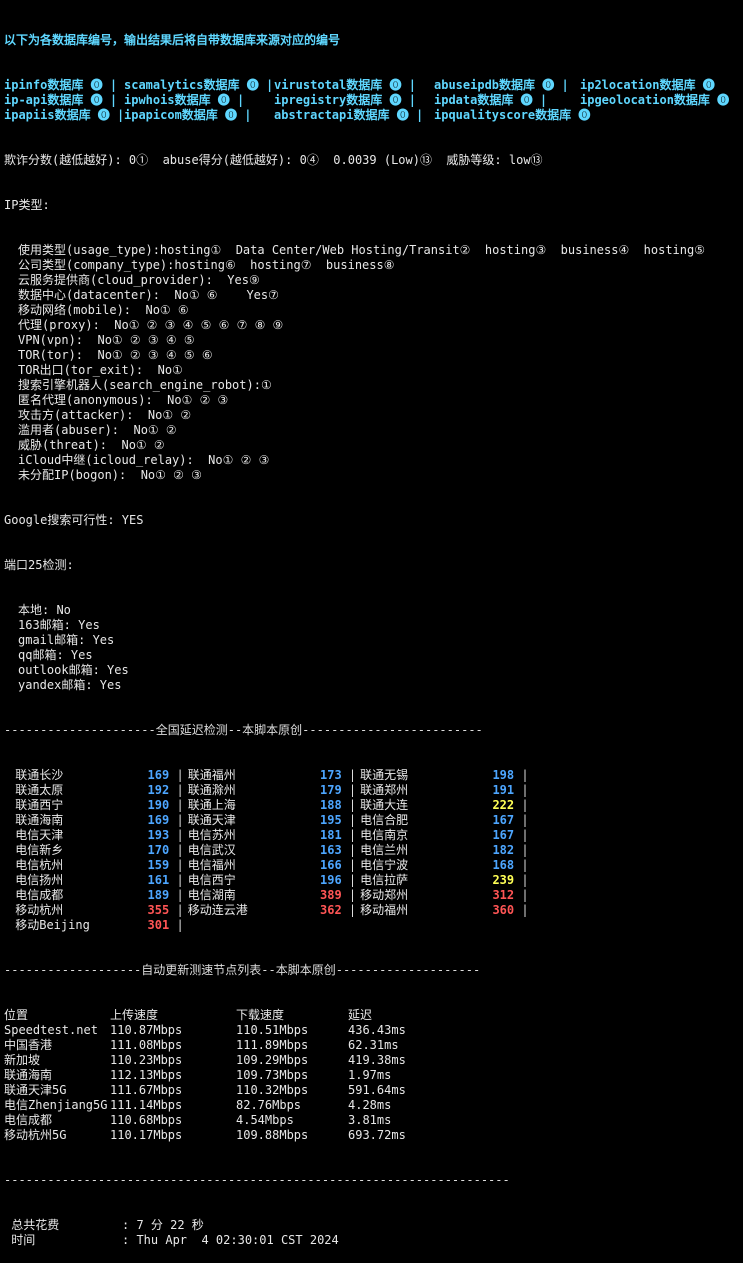  What do you see at coordinates (47, 115) in the screenshot?
I see `database-name: ipapiis数据库` at bounding box center [47, 115].